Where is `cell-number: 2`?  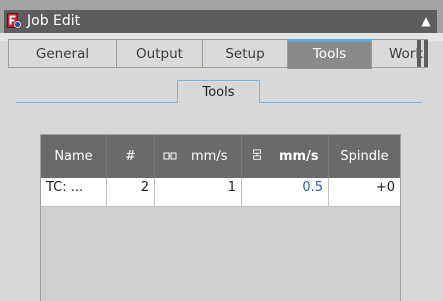 cell-number: 2 is located at coordinates (131, 192).